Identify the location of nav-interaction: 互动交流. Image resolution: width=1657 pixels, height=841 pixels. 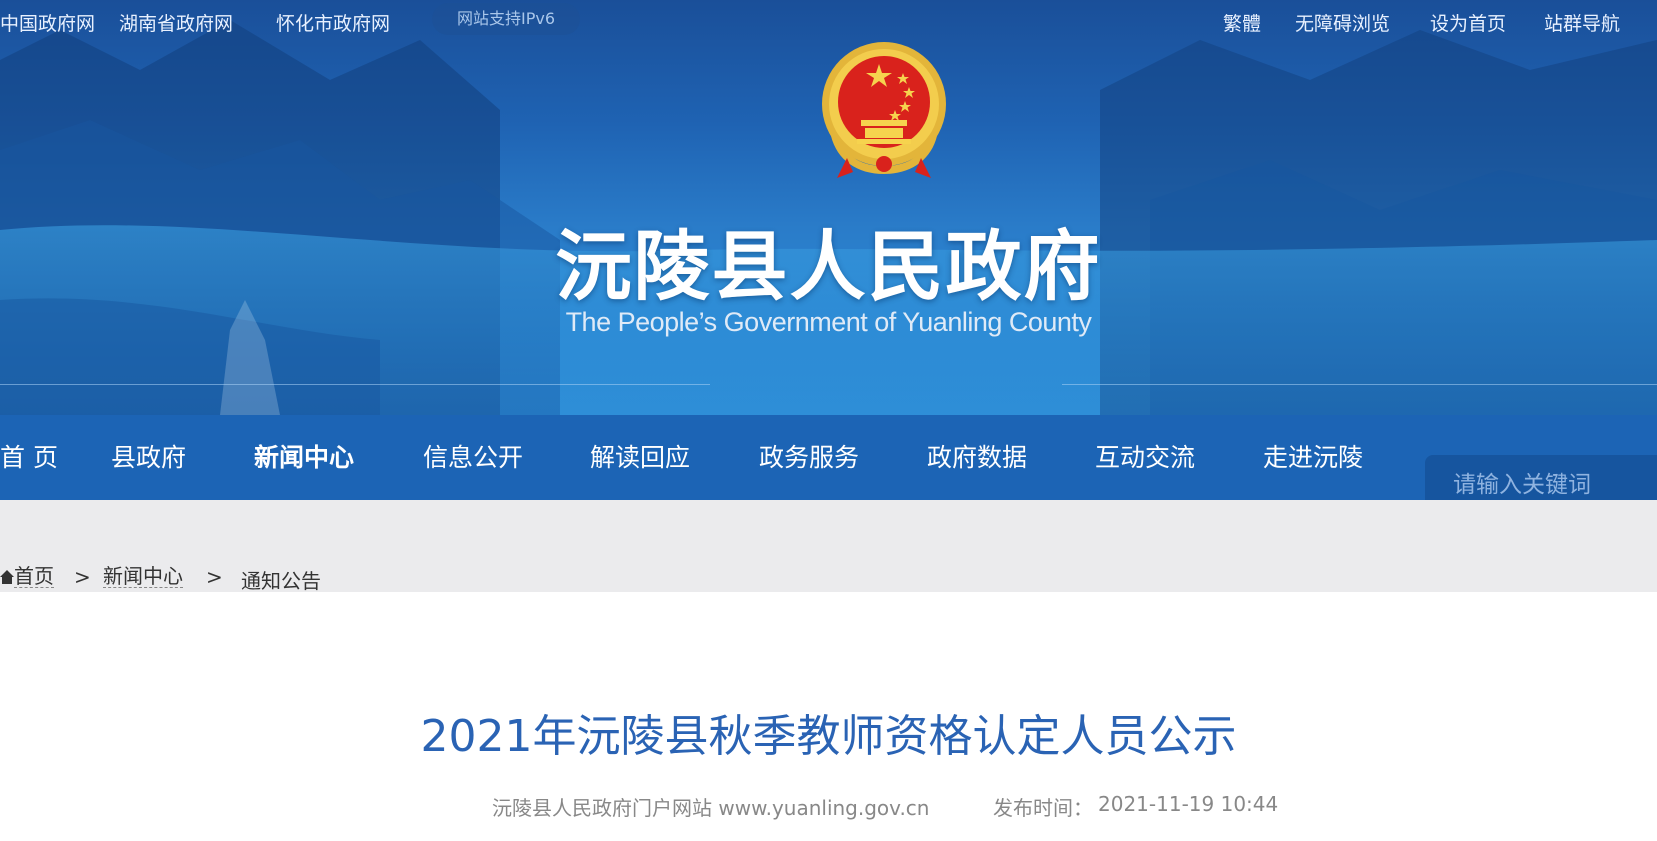
(1145, 457).